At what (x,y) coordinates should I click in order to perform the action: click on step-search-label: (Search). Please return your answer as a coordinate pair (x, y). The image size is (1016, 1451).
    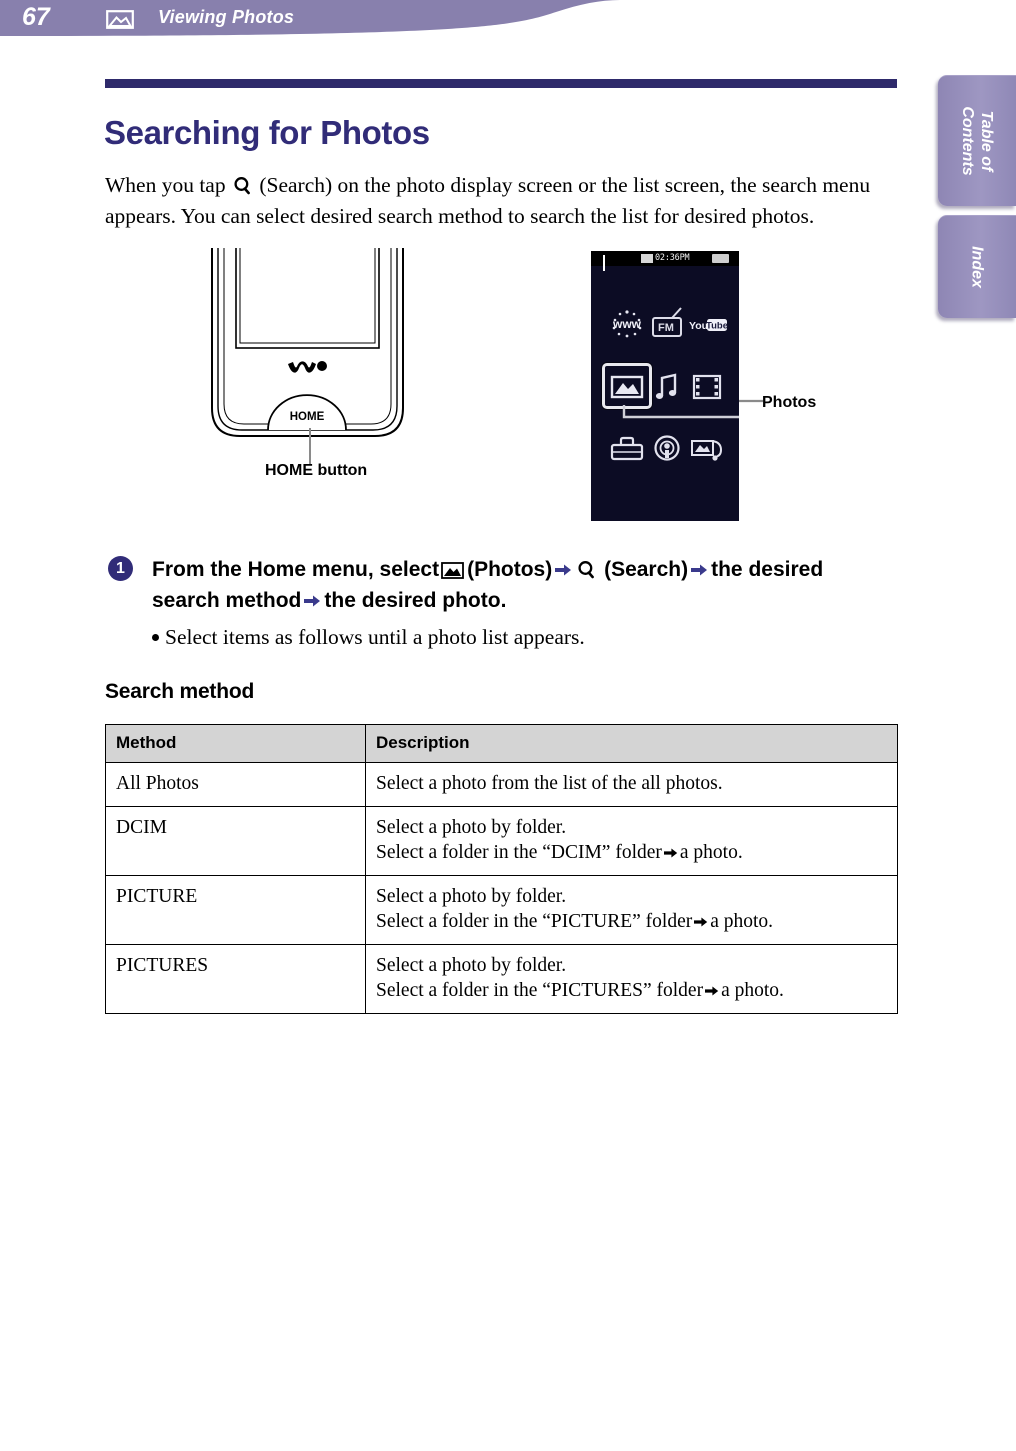
    Looking at the image, I should click on (646, 569).